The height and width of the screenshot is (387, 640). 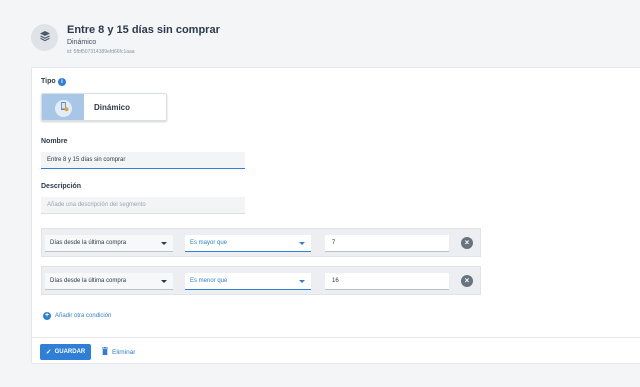 What do you see at coordinates (82, 42) in the screenshot?
I see `segment-type-subtitle: Dinámico` at bounding box center [82, 42].